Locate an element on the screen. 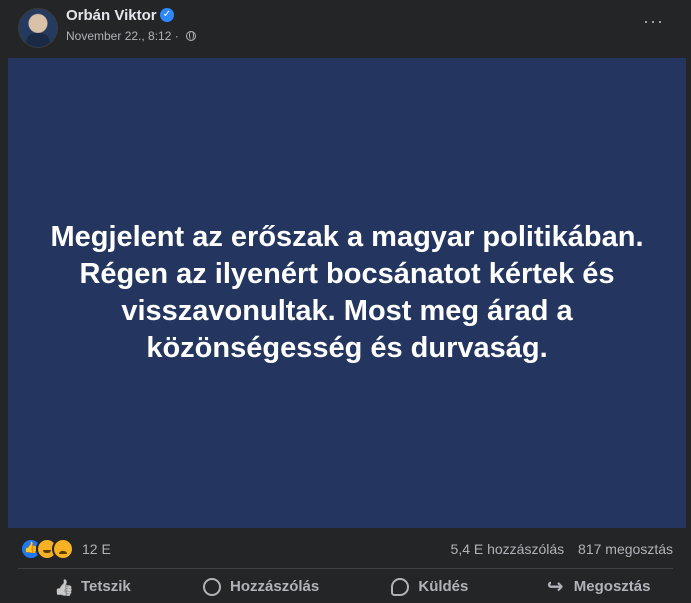 This screenshot has width=691, height=603. verified-badge-icon: ✓ is located at coordinates (167, 15).